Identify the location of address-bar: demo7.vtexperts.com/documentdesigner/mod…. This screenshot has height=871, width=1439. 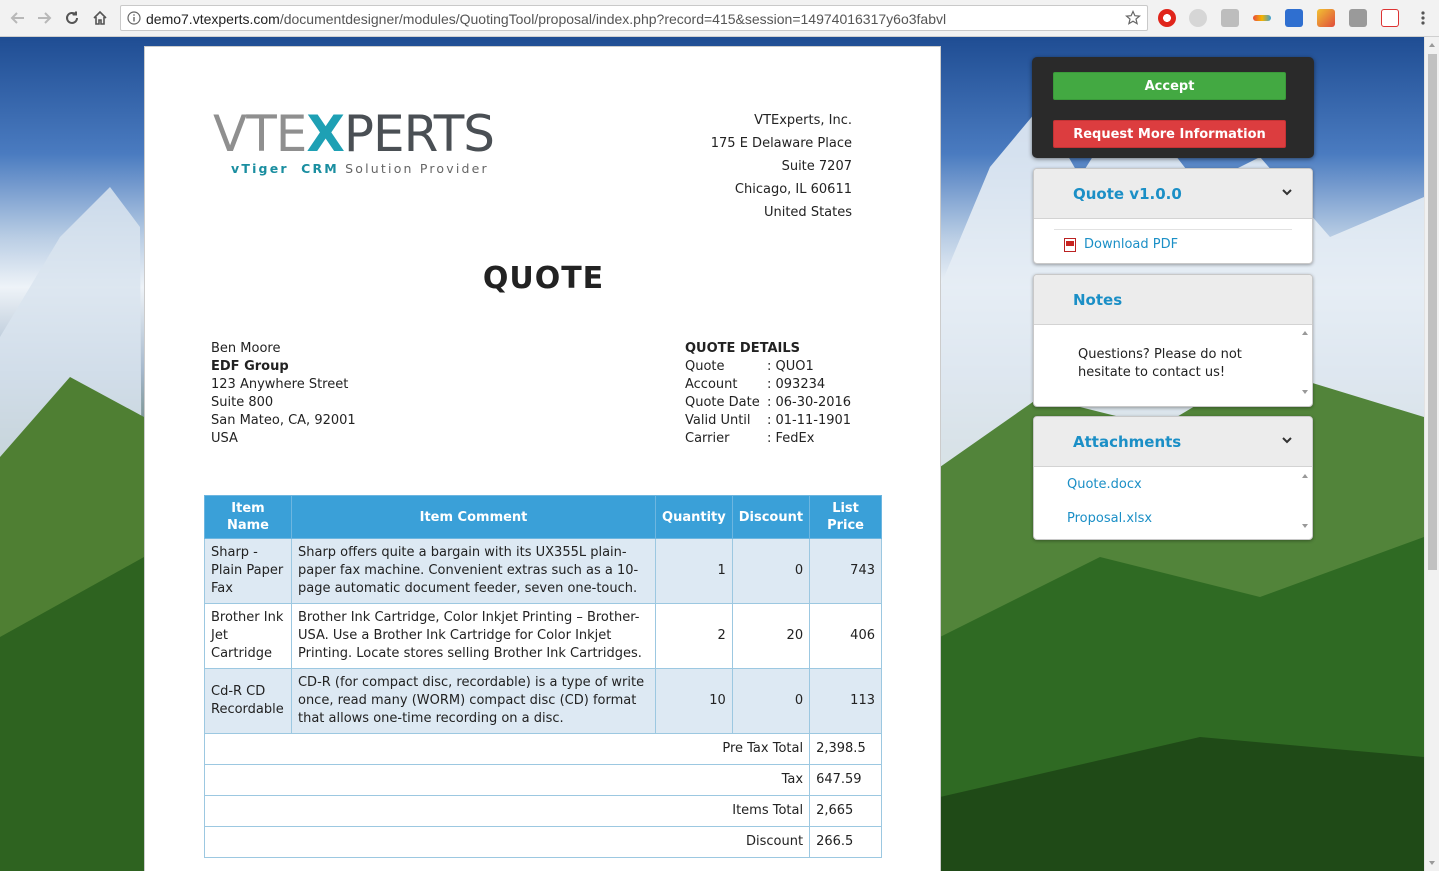
(634, 18).